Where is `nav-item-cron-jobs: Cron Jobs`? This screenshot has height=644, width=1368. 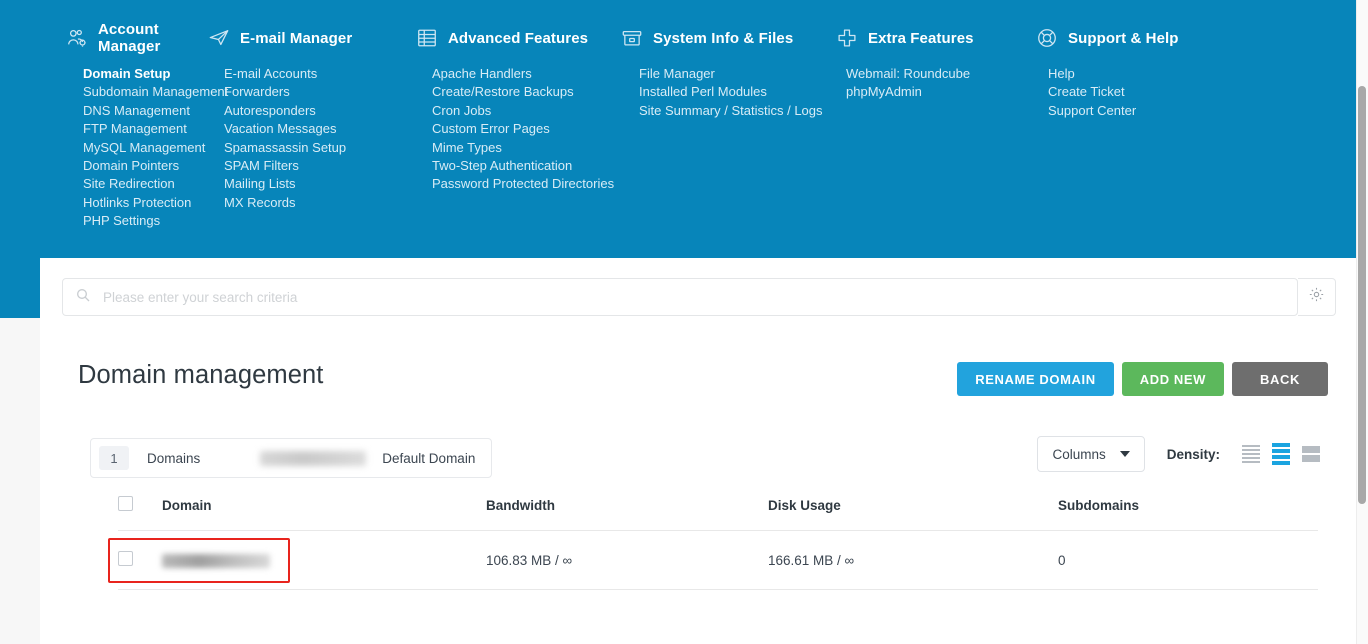
nav-item-cron-jobs: Cron Jobs is located at coordinates (526, 111).